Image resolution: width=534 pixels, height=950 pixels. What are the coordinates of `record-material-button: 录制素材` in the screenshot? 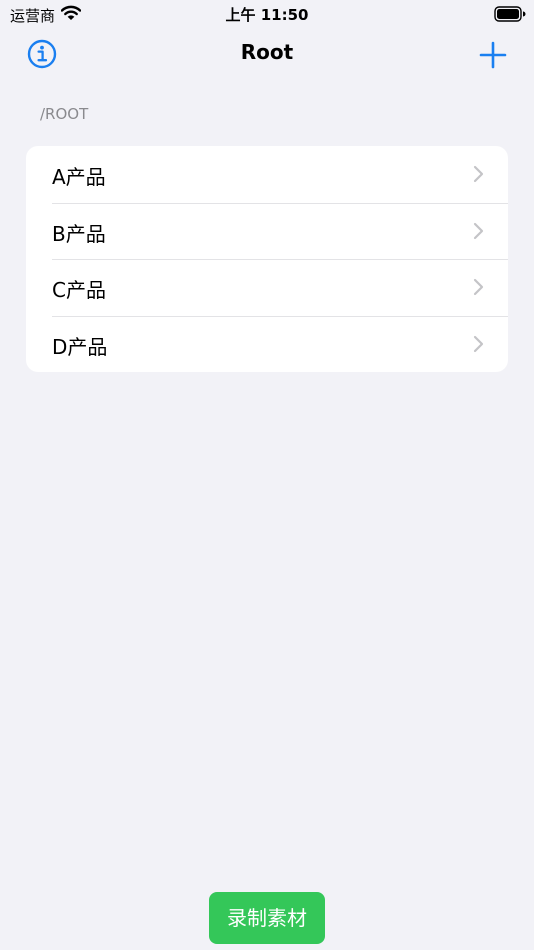 It's located at (267, 918).